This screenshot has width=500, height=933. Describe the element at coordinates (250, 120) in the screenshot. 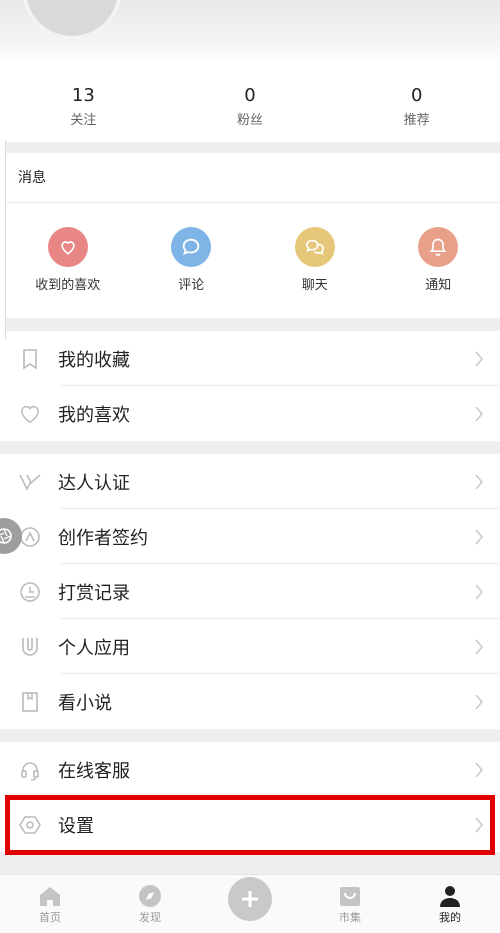

I see `stat-fans-label: 粉丝` at that location.